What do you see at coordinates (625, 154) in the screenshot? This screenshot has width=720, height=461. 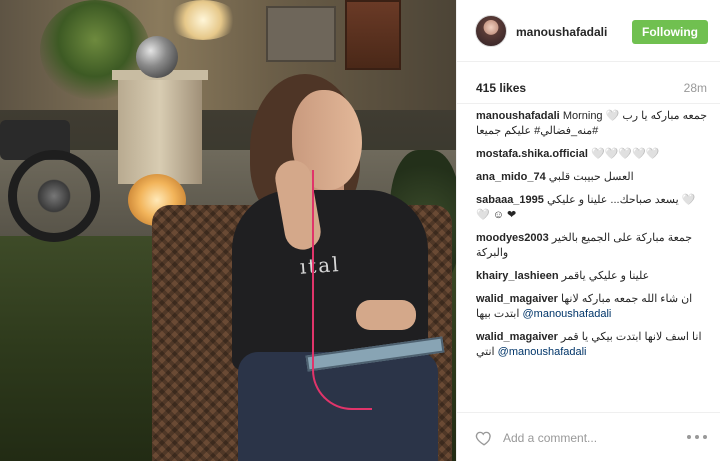 I see `comment-text: 🤍🤍🤍🤍🤍` at bounding box center [625, 154].